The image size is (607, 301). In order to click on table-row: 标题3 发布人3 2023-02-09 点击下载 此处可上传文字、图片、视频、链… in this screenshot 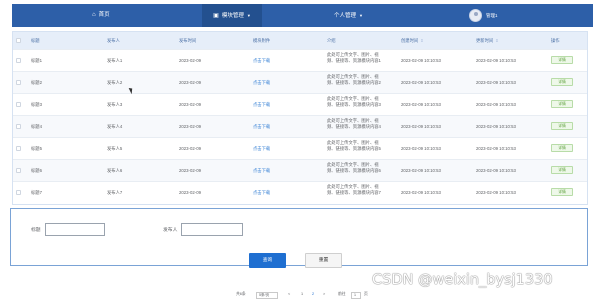, I will do `click(300, 104)`.